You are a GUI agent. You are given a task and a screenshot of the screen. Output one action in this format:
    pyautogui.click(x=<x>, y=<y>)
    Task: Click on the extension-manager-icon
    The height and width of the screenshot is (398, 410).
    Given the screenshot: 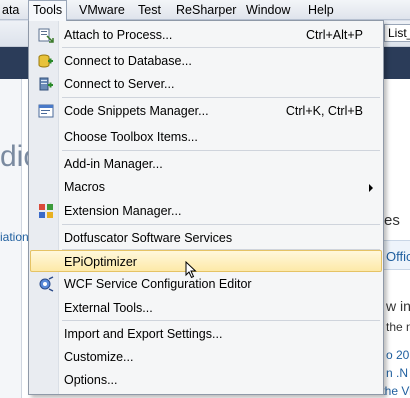 What is the action you would take?
    pyautogui.click(x=46, y=211)
    